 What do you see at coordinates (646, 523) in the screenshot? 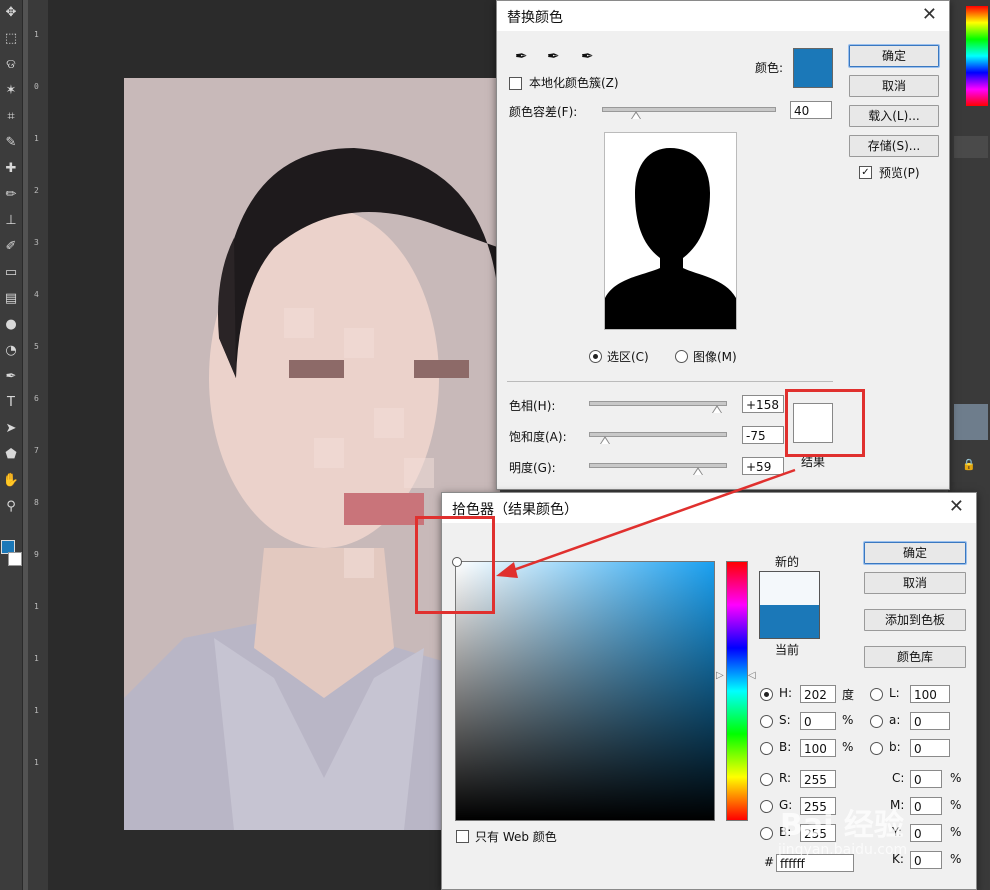
I see `annotation-arrow` at bounding box center [646, 523].